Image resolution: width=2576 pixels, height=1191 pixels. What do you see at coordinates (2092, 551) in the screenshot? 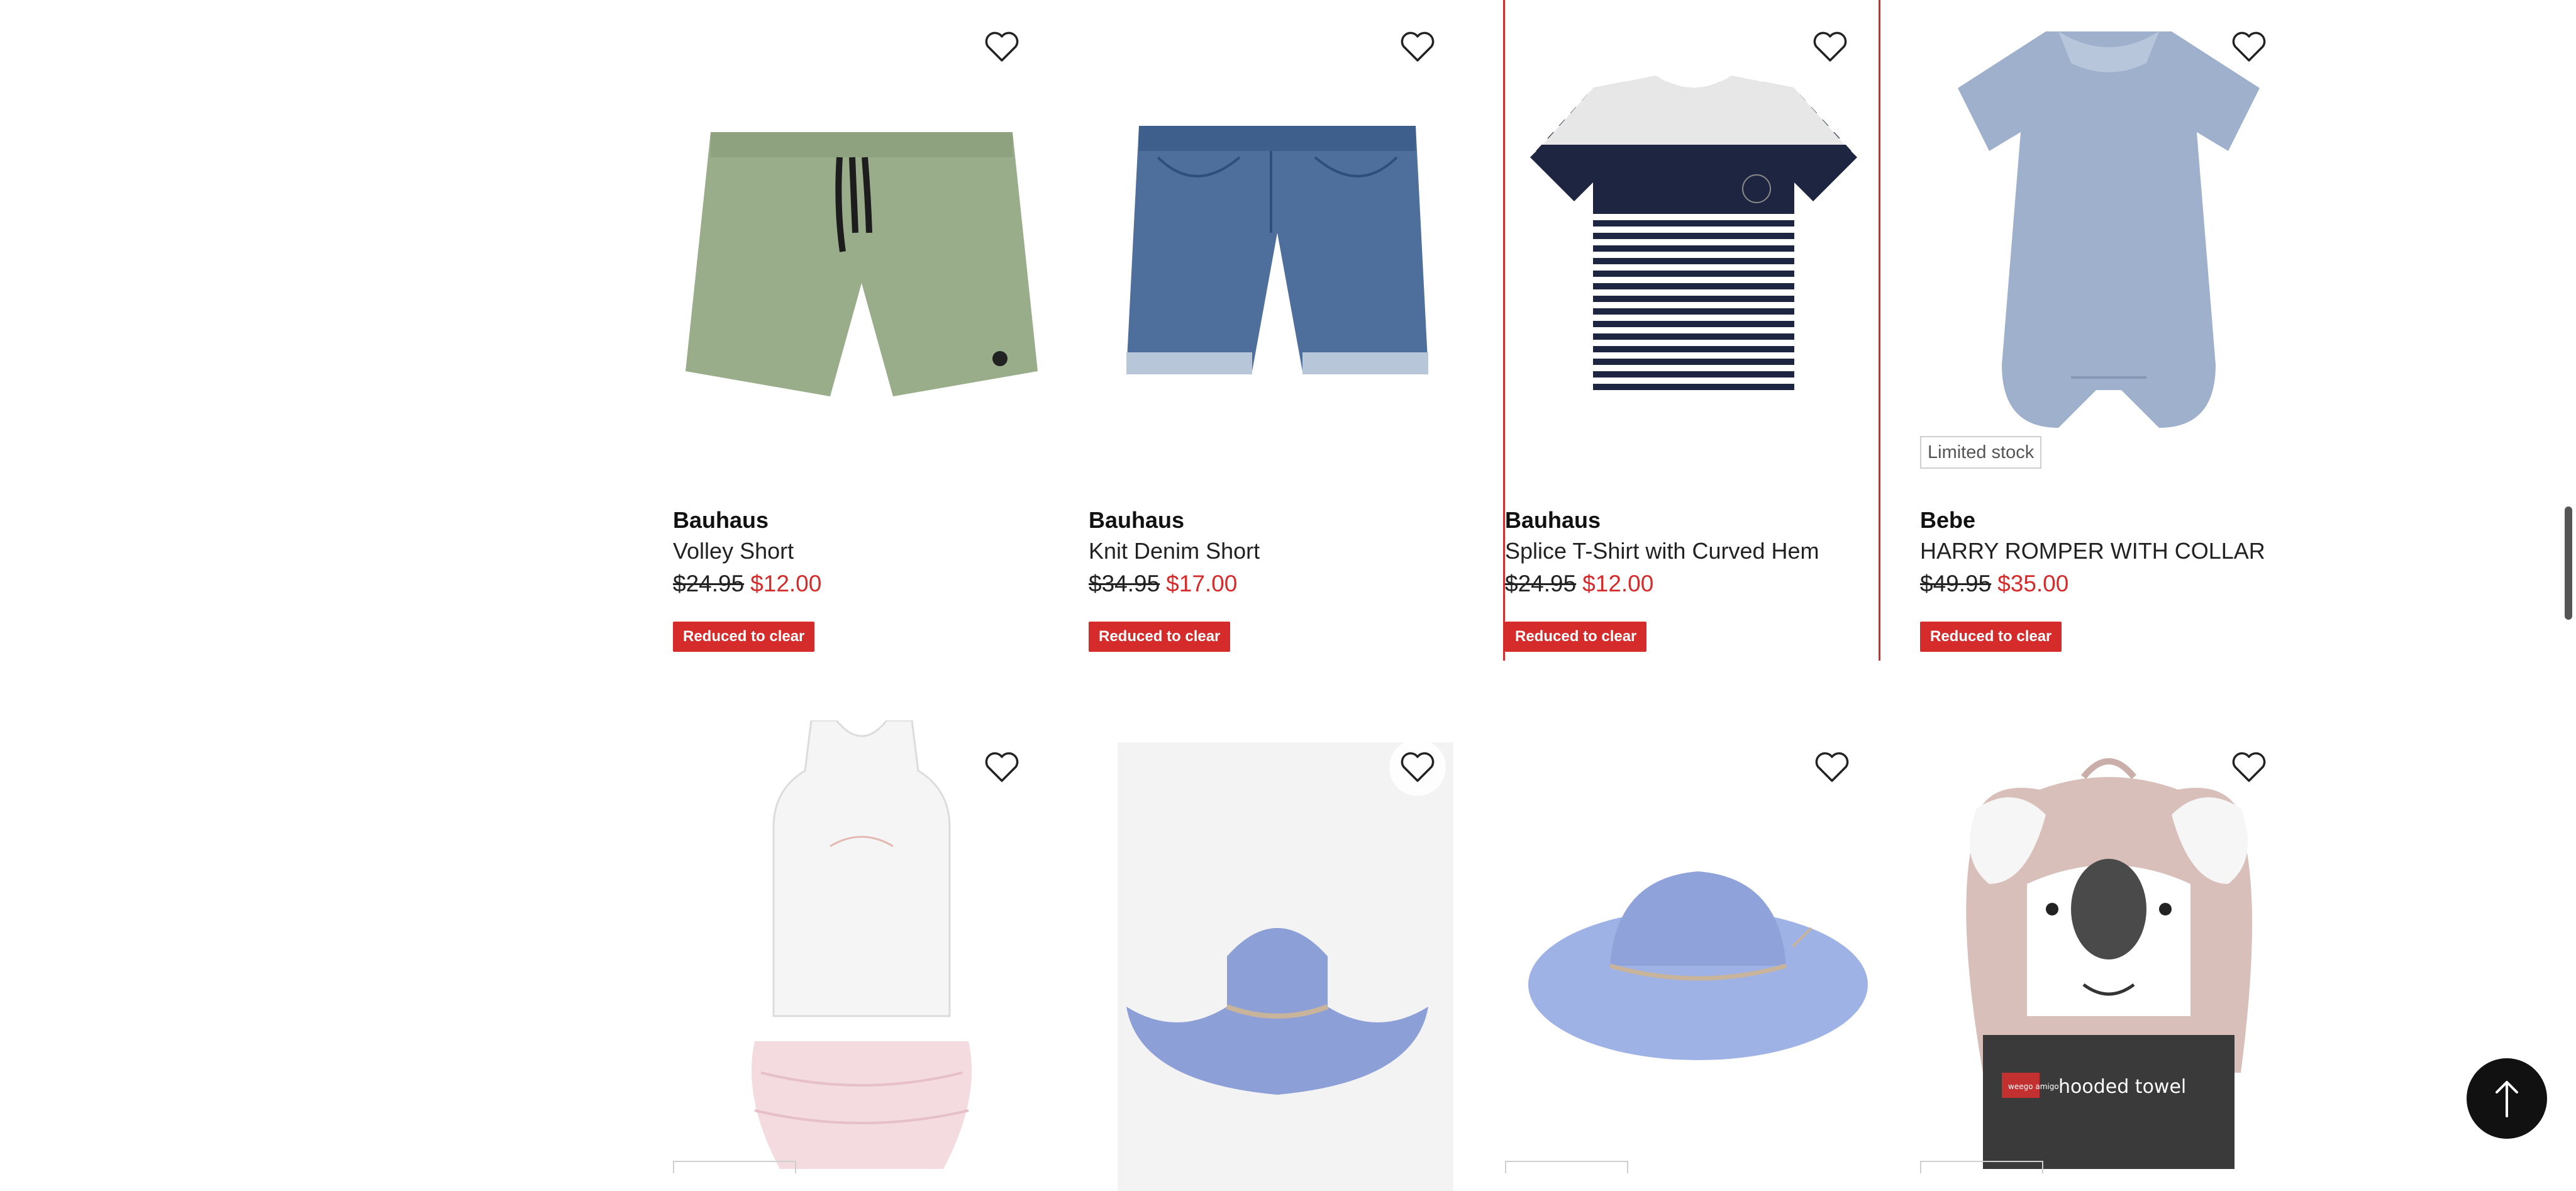
I see `product-name: HARRY ROMPER WITH COLLAR` at bounding box center [2092, 551].